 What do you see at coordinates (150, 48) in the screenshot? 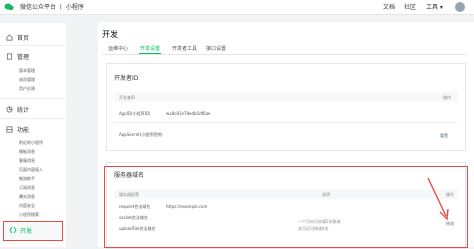
I see `tab-dev-settings: 开发设置` at bounding box center [150, 48].